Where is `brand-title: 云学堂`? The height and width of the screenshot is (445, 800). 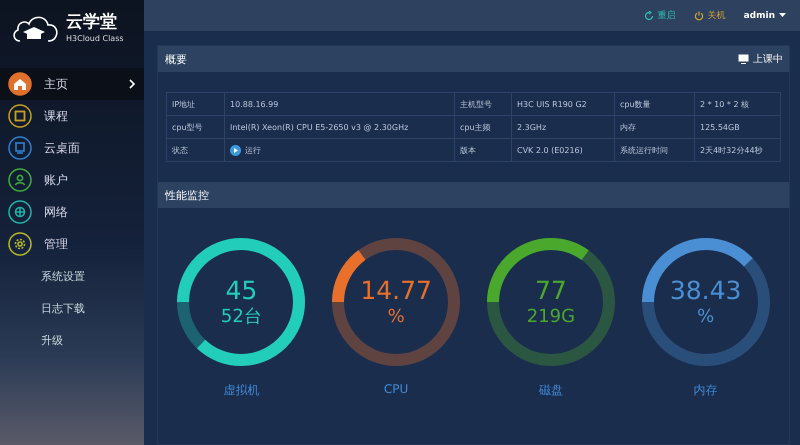 brand-title: 云学堂 is located at coordinates (92, 22).